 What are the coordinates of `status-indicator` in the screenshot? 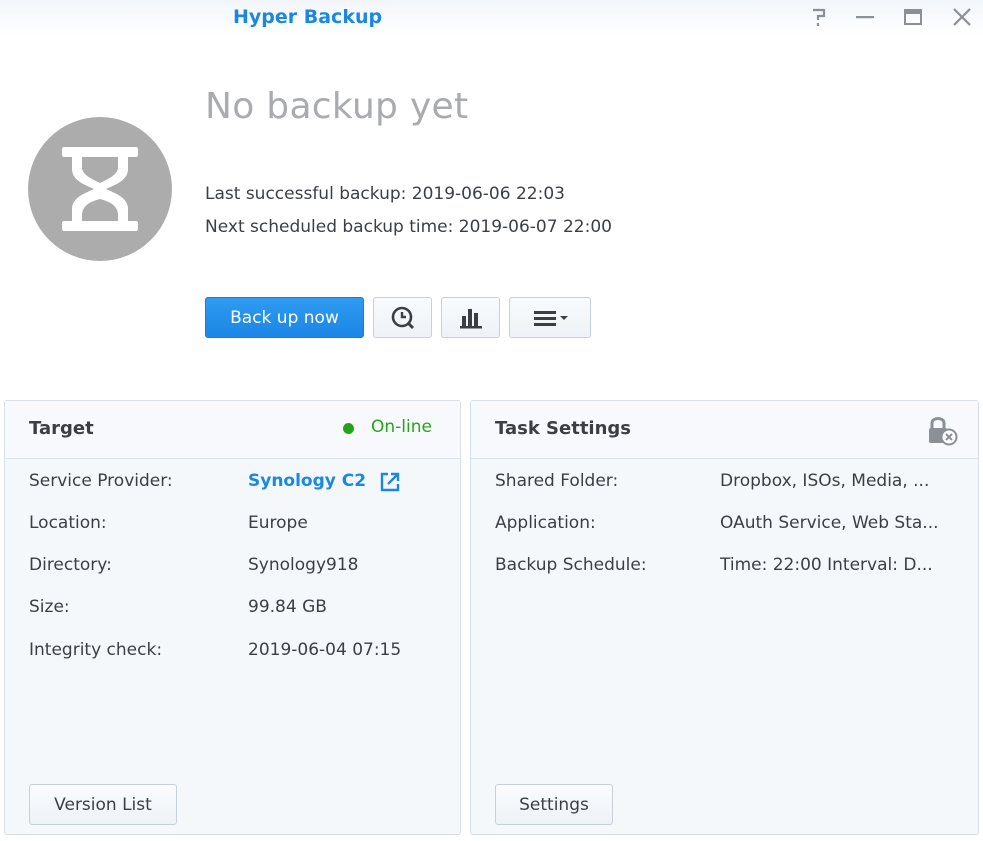 It's located at (100, 189).